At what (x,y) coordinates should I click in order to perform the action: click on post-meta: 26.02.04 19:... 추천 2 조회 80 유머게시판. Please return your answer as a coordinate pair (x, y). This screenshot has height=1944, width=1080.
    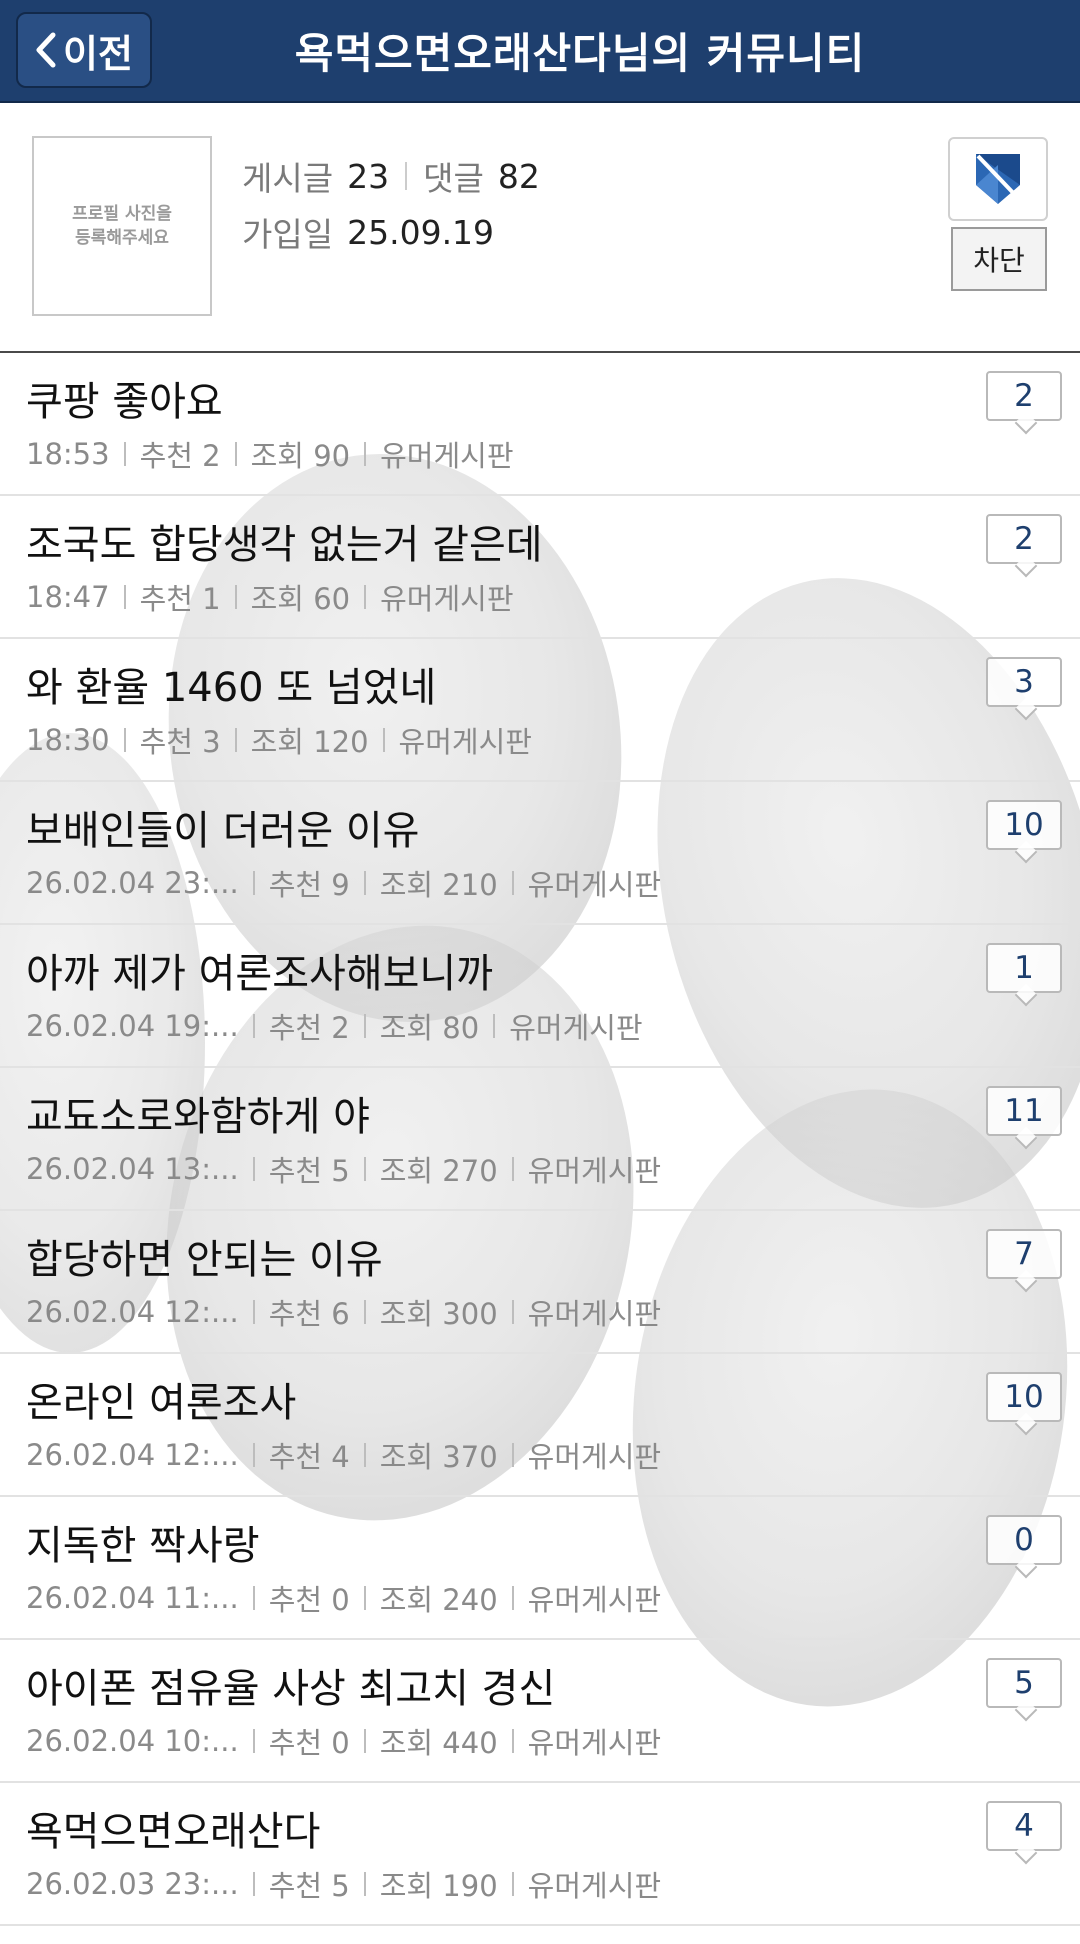
    Looking at the image, I should click on (334, 1026).